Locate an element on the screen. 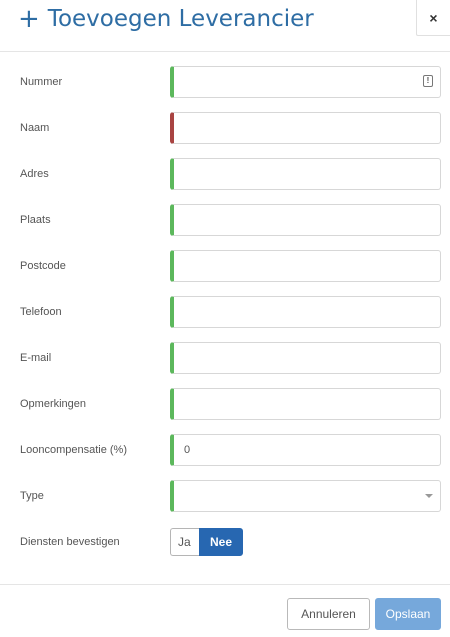 The height and width of the screenshot is (637, 450). cancel-button: Annuleren is located at coordinates (328, 614).